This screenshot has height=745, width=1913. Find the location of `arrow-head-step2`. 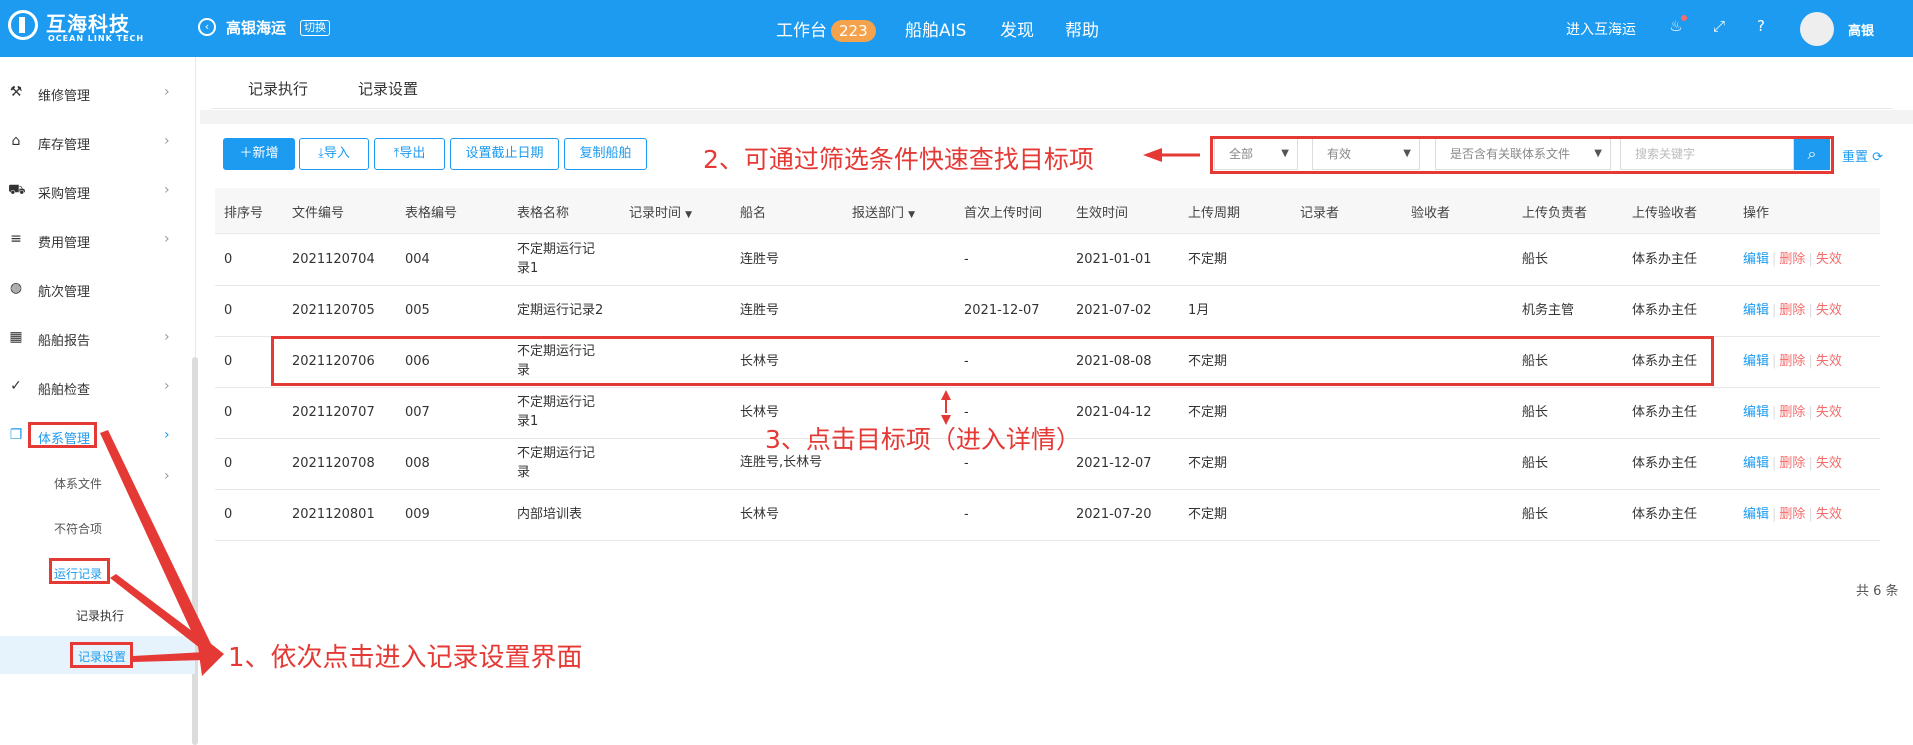

arrow-head-step2 is located at coordinates (1152, 155).